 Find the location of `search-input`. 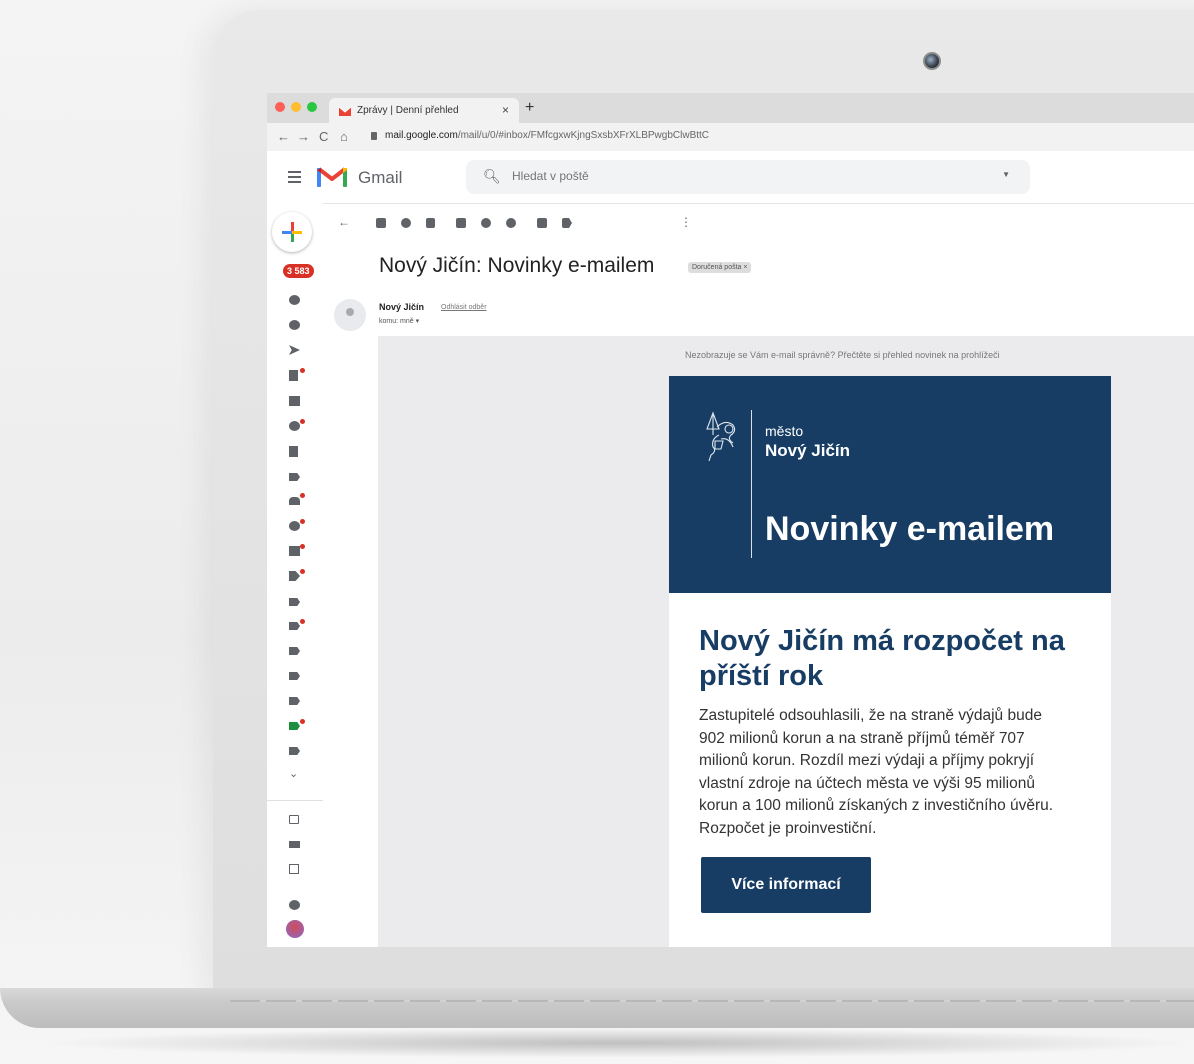

search-input is located at coordinates (712, 176).